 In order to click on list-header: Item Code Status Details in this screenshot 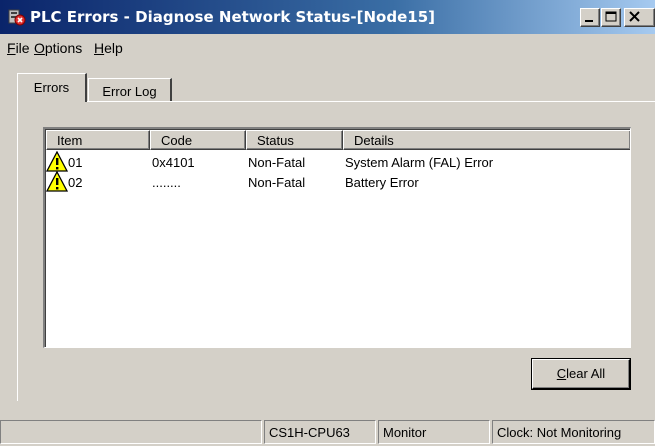, I will do `click(338, 140)`.